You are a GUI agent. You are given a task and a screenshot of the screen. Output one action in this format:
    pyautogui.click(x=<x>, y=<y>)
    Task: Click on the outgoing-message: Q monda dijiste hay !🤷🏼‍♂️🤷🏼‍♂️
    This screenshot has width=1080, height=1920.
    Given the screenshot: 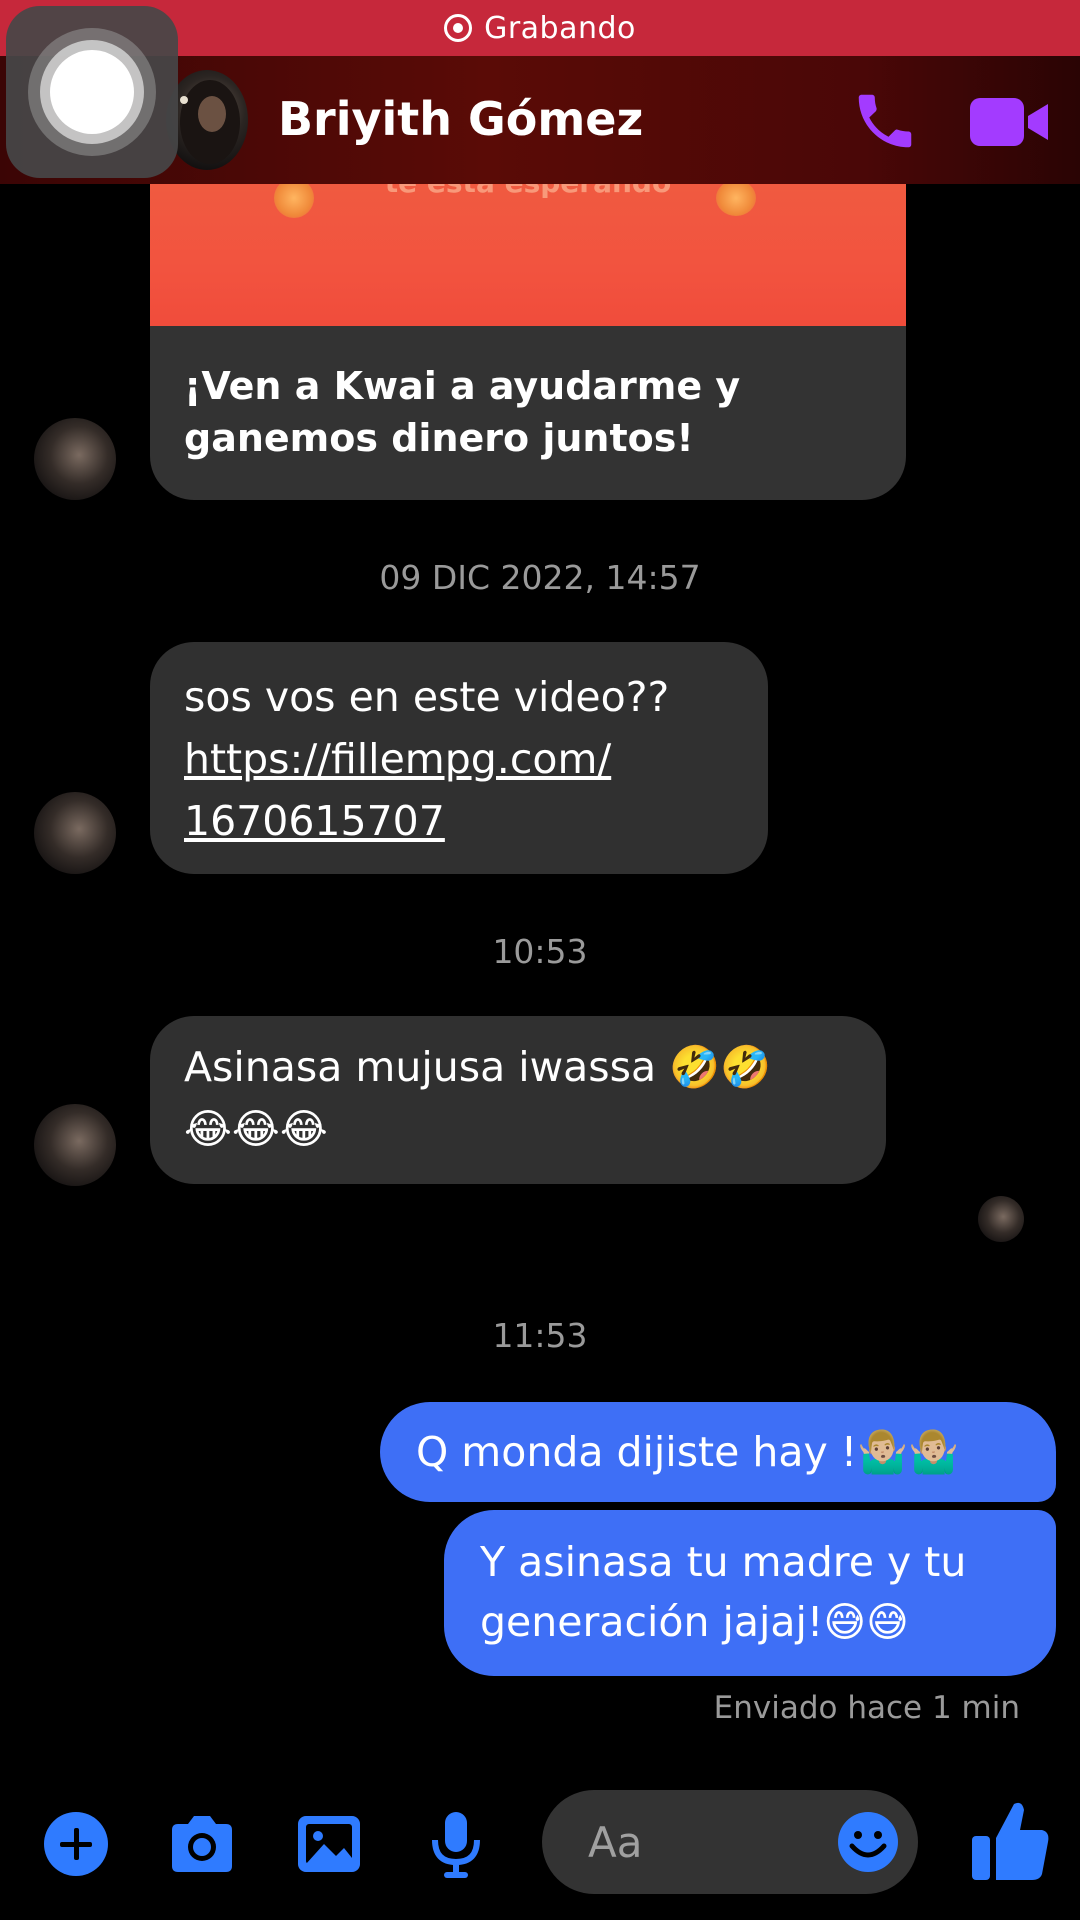 What is the action you would take?
    pyautogui.click(x=718, y=1452)
    